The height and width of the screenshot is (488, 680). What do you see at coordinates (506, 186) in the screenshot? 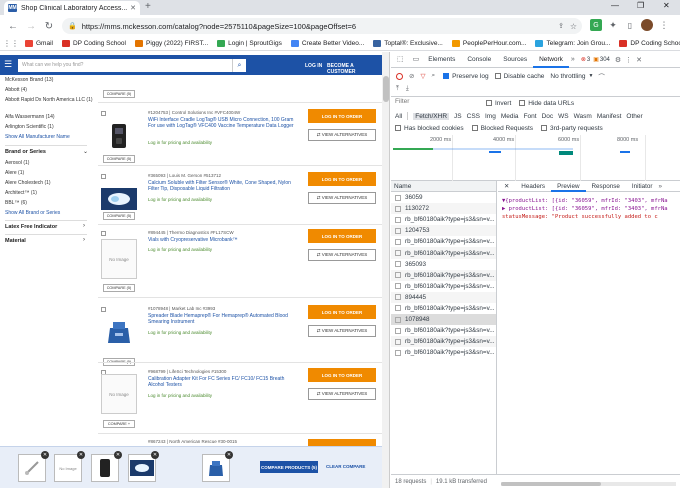
I see `close-detail-icon: ✕` at bounding box center [506, 186].